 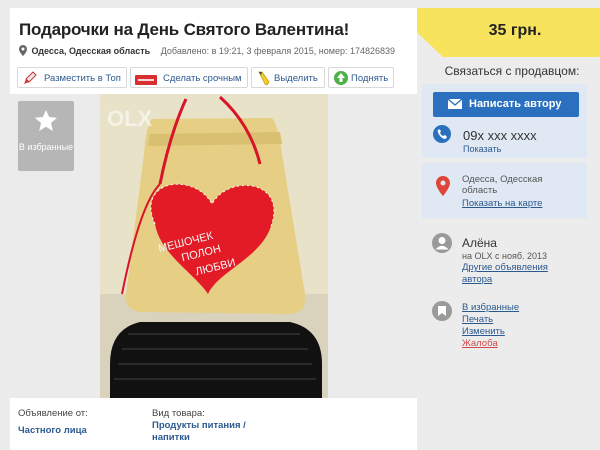 What do you see at coordinates (502, 203) in the screenshot?
I see `show-on-map-link: Показать на карте` at bounding box center [502, 203].